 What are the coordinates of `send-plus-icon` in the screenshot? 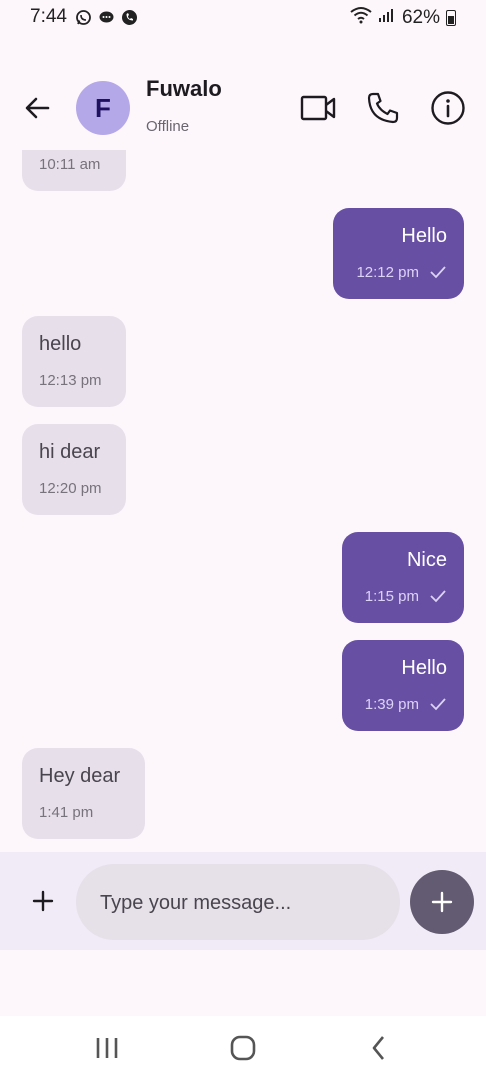 It's located at (442, 902).